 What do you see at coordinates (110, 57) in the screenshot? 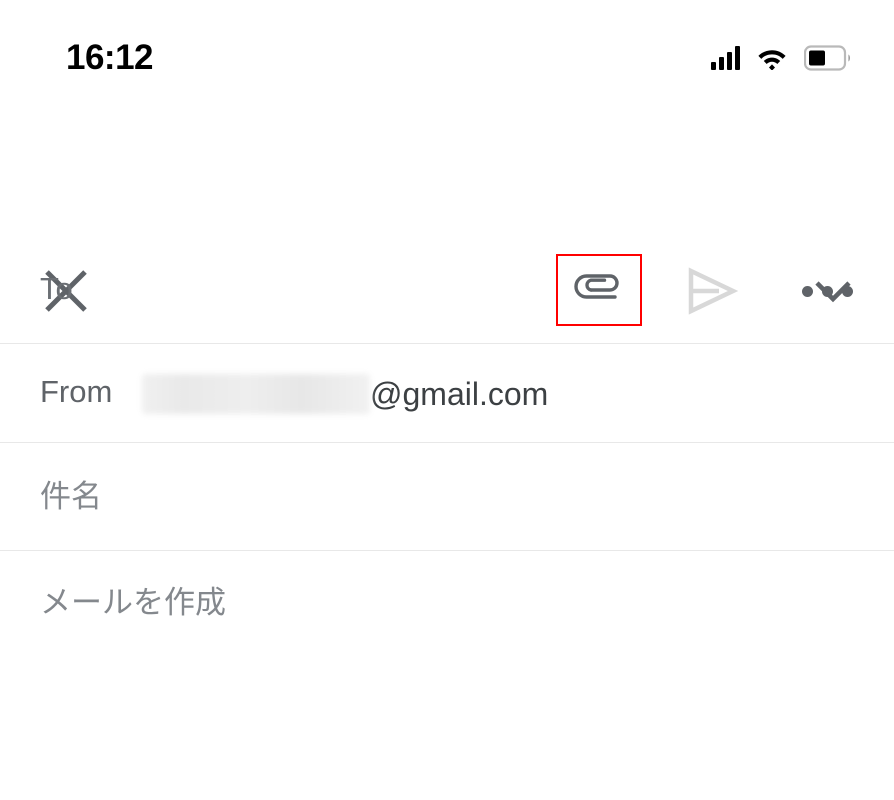
I see `status-bar-clock: 16:12` at bounding box center [110, 57].